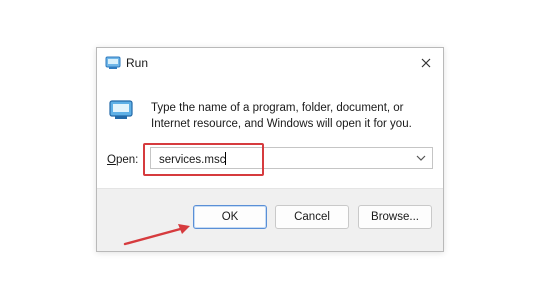 Image resolution: width=554 pixels, height=298 pixels. I want to click on cancel-button: Cancel, so click(312, 217).